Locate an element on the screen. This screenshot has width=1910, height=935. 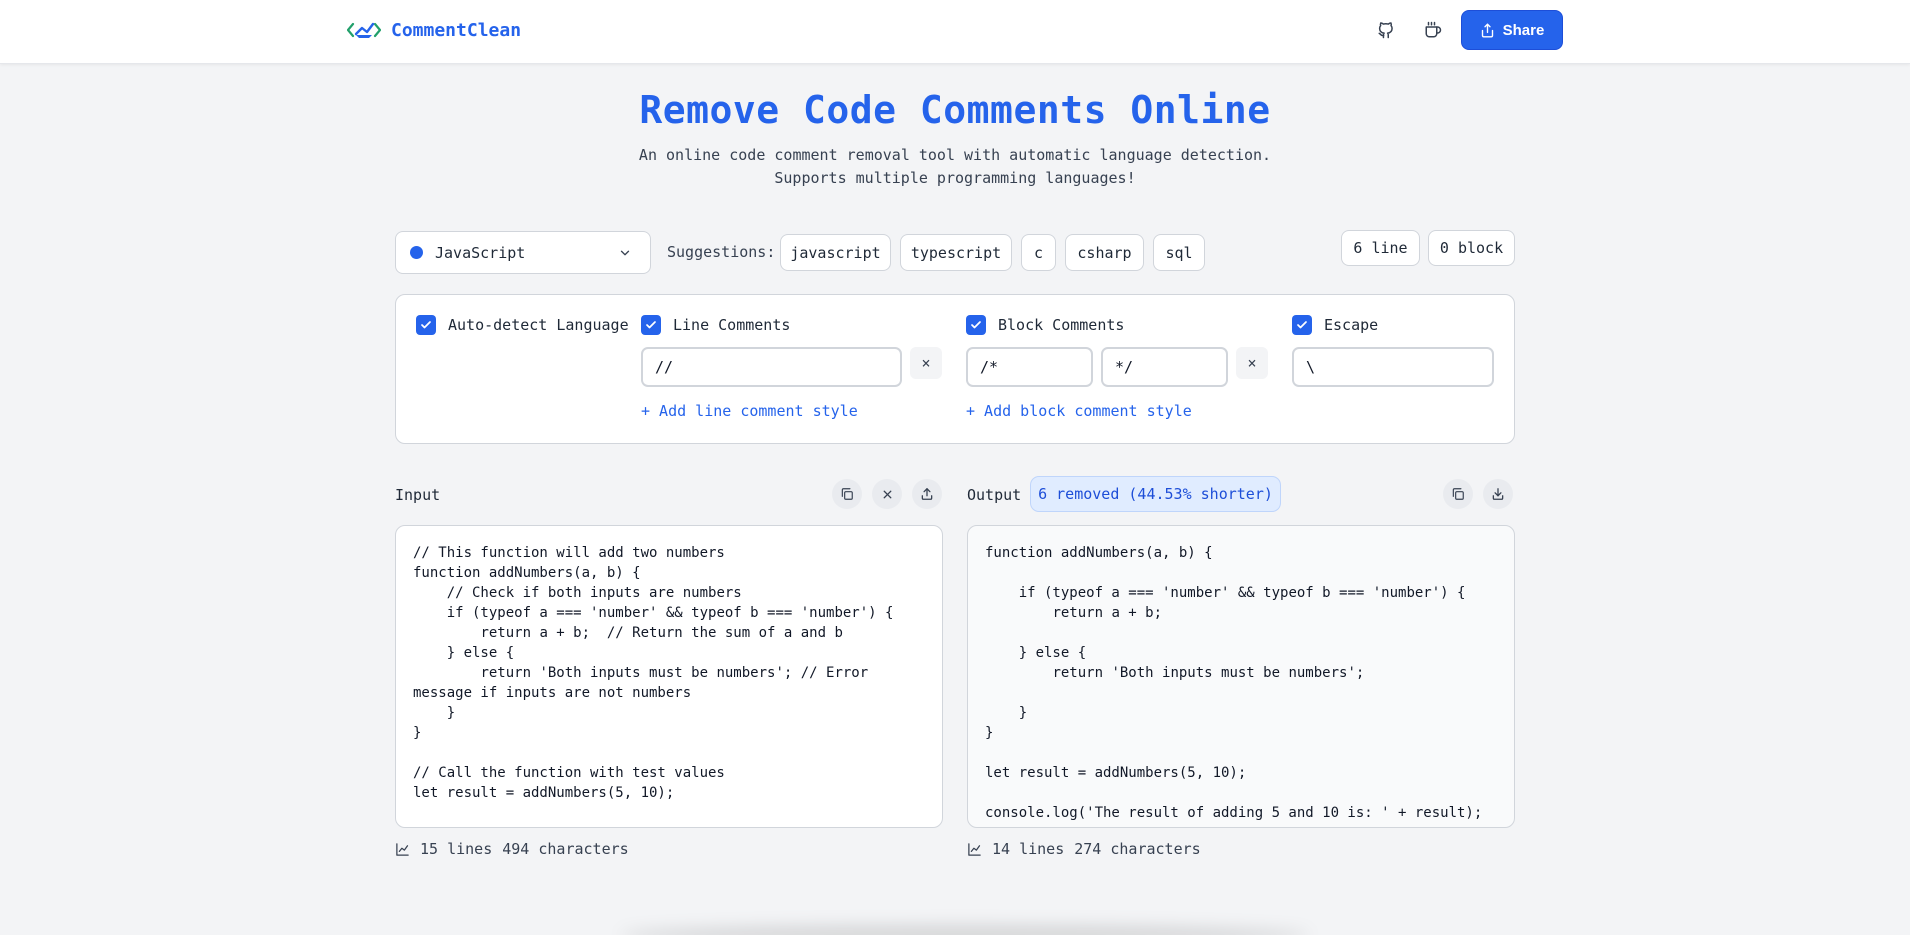
input-stats: 15 lines 494 characters is located at coordinates (512, 849).